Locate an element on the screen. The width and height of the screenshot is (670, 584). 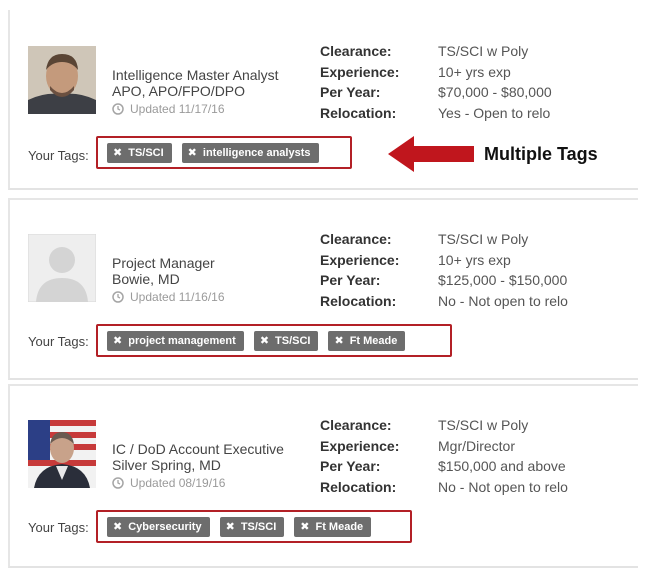
relocation-value: Yes - Open to relo is located at coordinates (494, 112).